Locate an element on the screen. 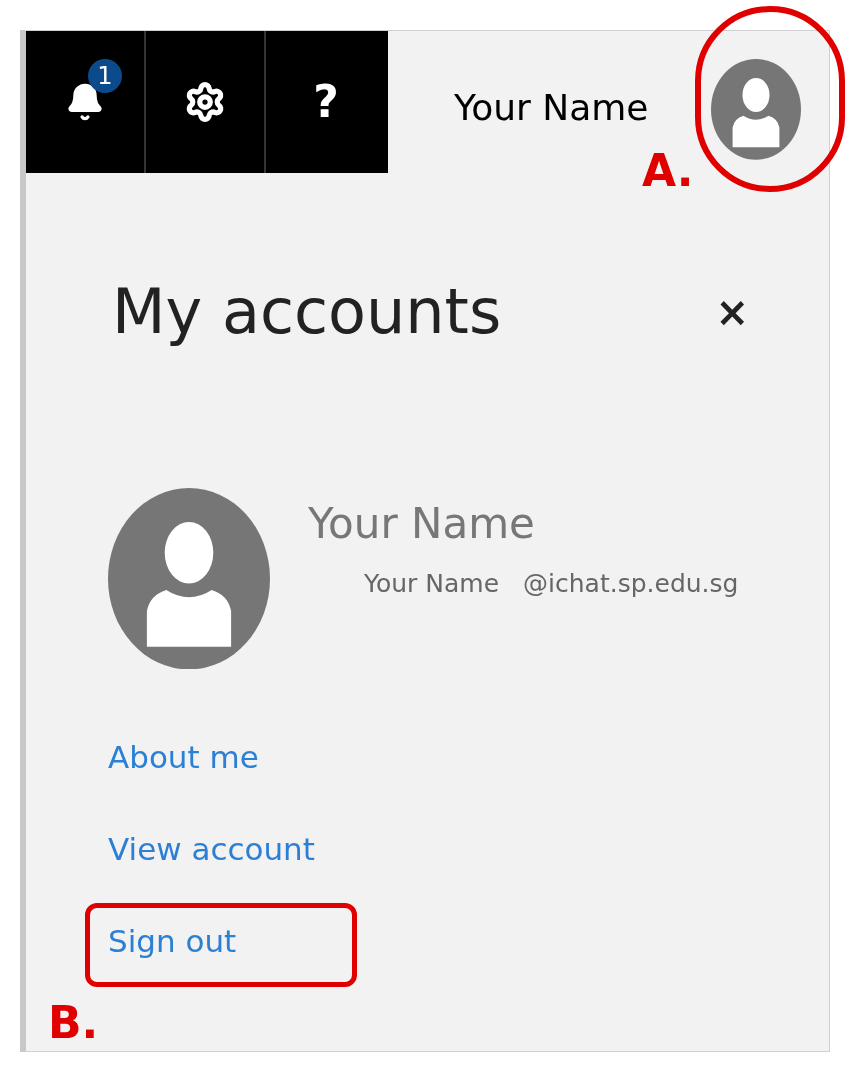 This screenshot has height=1081, width=864. annotation-label: A. is located at coordinates (668, 171).